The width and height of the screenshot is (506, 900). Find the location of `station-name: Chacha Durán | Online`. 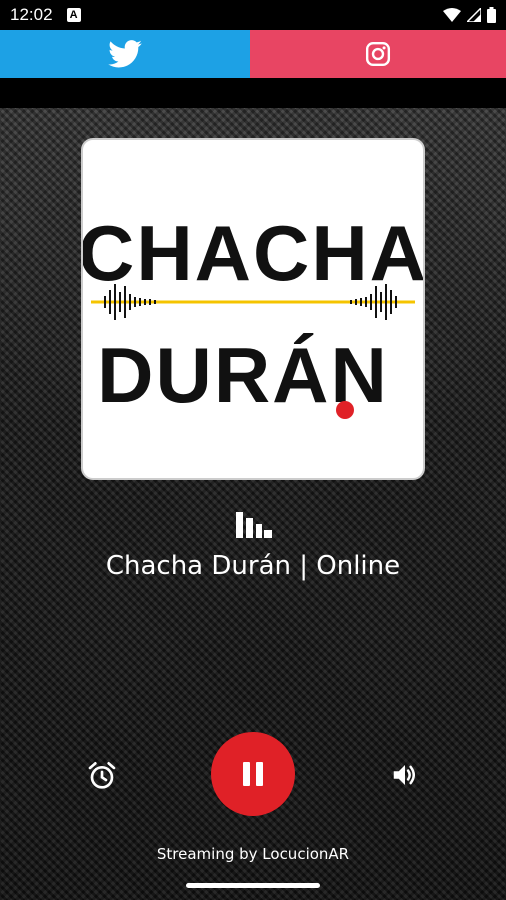

station-name: Chacha Durán | Online is located at coordinates (253, 566).